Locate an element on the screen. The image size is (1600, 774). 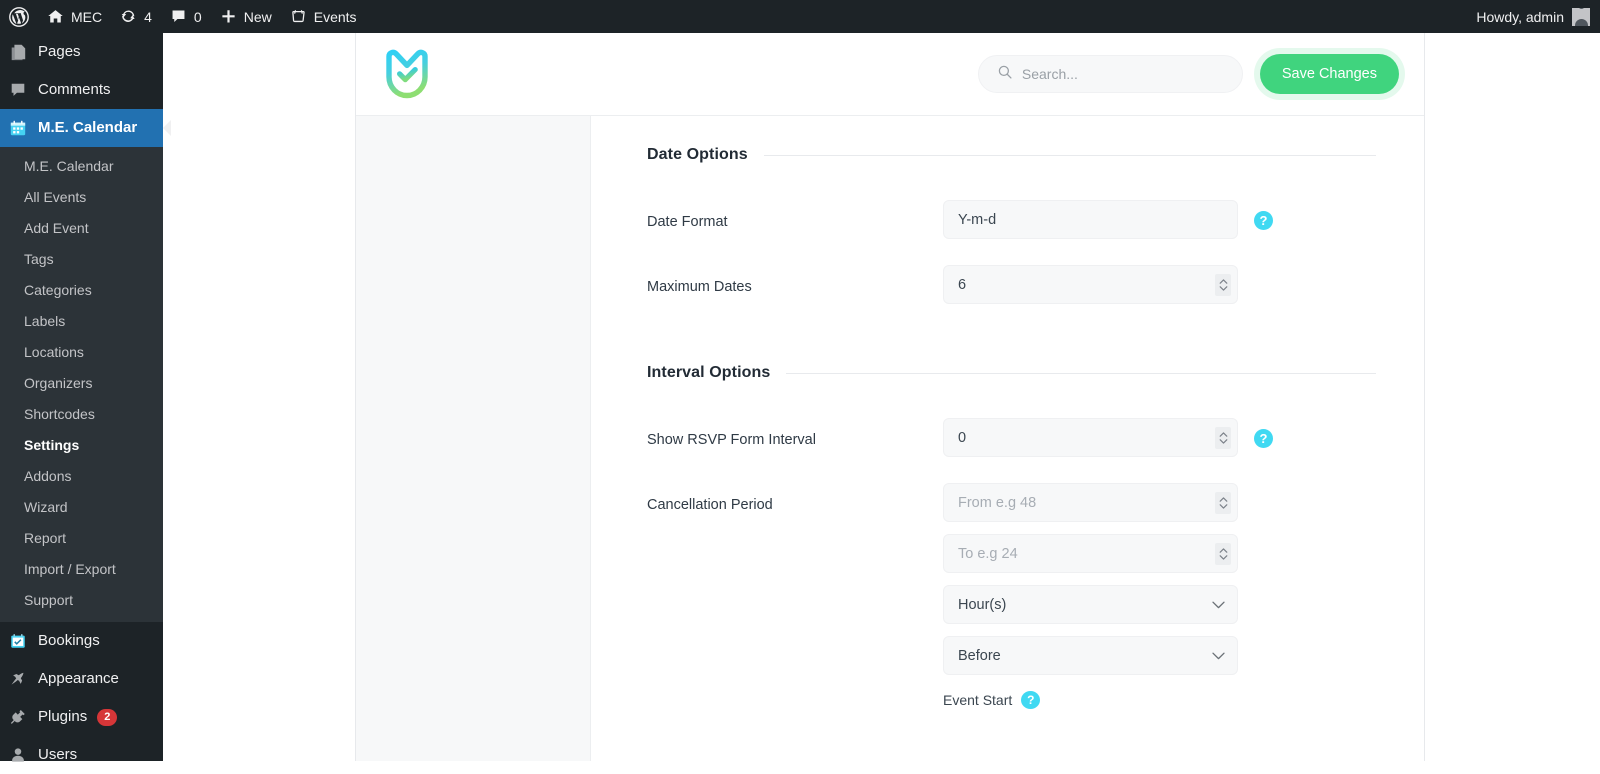
maximum-dates-stepper is located at coordinates (1090, 284).